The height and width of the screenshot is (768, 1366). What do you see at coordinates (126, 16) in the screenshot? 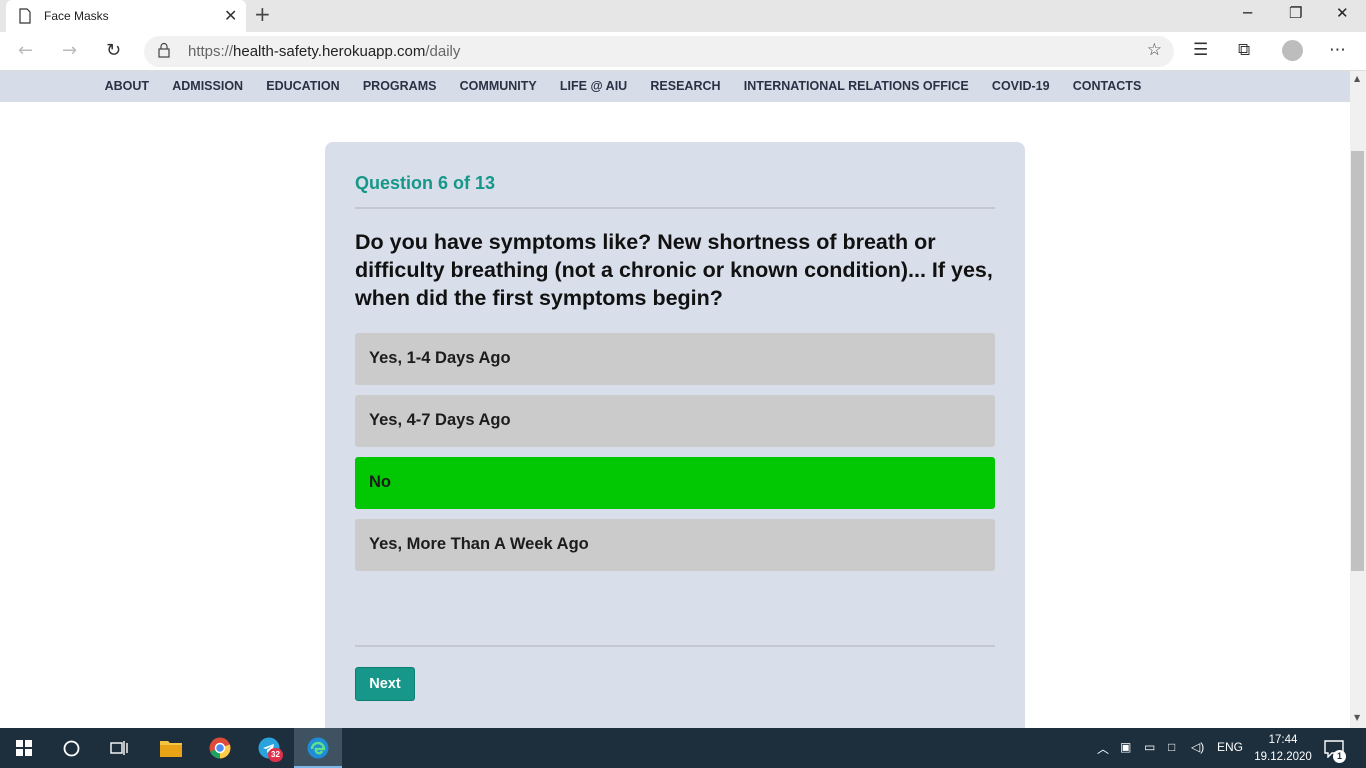
I see `browser-tab: Face Masks ✕` at bounding box center [126, 16].